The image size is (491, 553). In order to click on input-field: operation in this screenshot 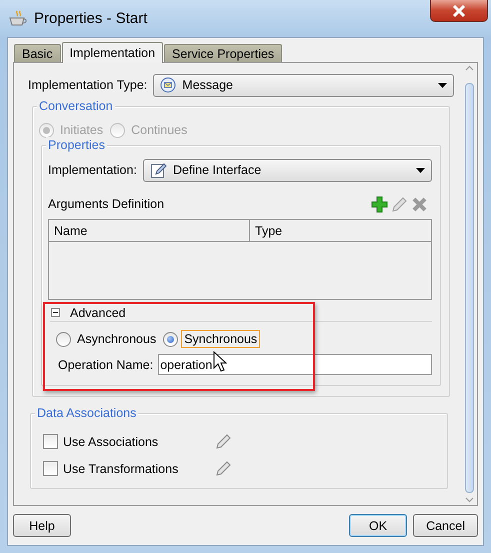, I will do `click(295, 364)`.